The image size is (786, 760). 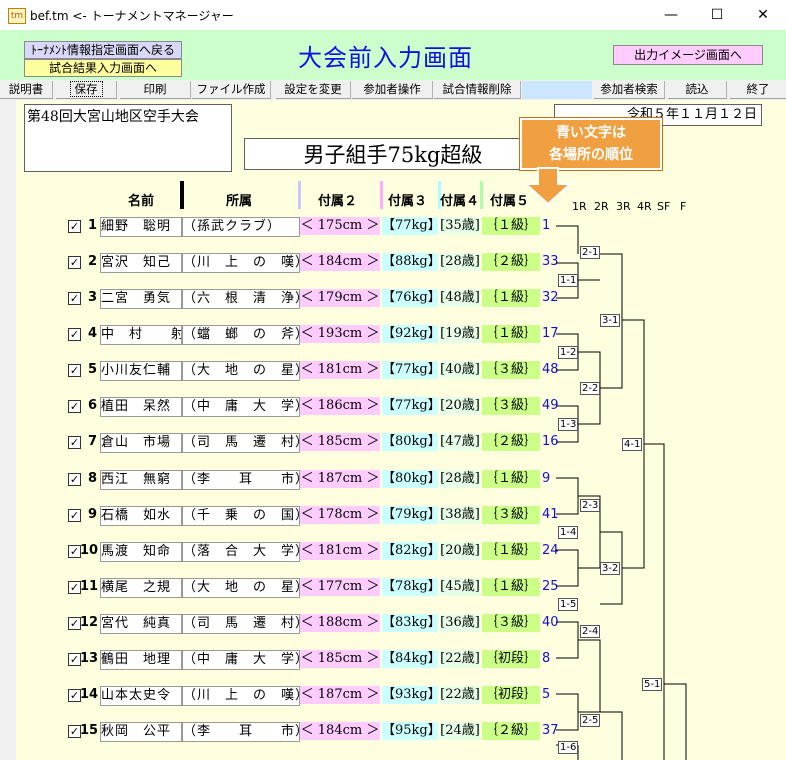 What do you see at coordinates (568, 747) in the screenshot?
I see `bracket-match-label: 1-6` at bounding box center [568, 747].